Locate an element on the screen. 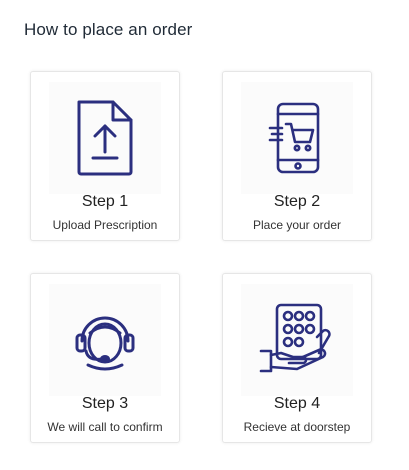  step-card-4: Step 4 Recieve at doorstep is located at coordinates (297, 358).